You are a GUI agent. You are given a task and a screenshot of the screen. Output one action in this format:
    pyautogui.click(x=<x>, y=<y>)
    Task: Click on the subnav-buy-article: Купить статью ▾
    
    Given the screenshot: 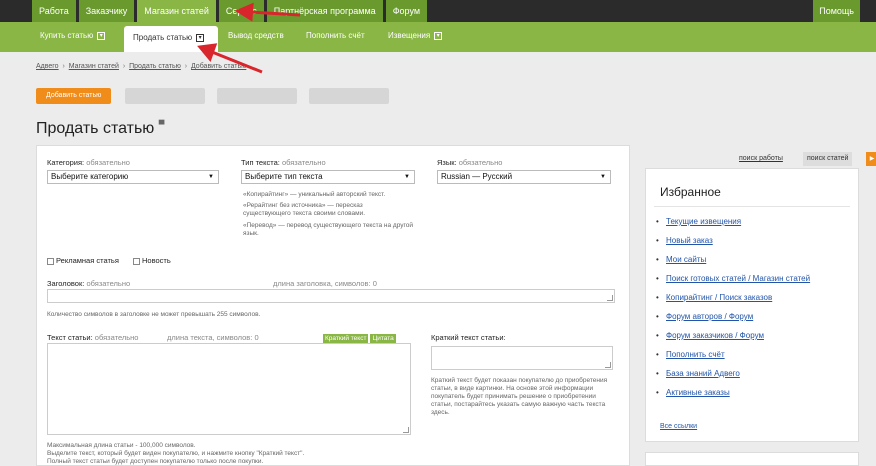 What is the action you would take?
    pyautogui.click(x=73, y=35)
    